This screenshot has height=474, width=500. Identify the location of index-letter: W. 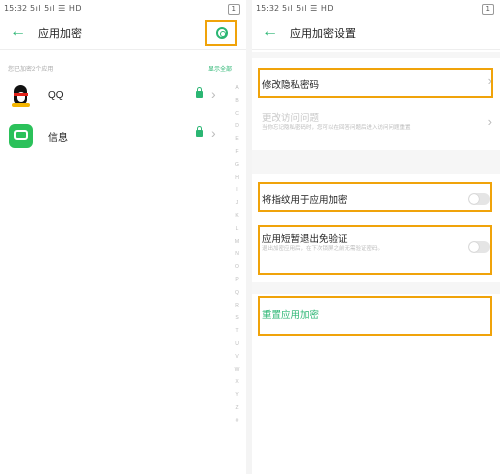
(237, 370).